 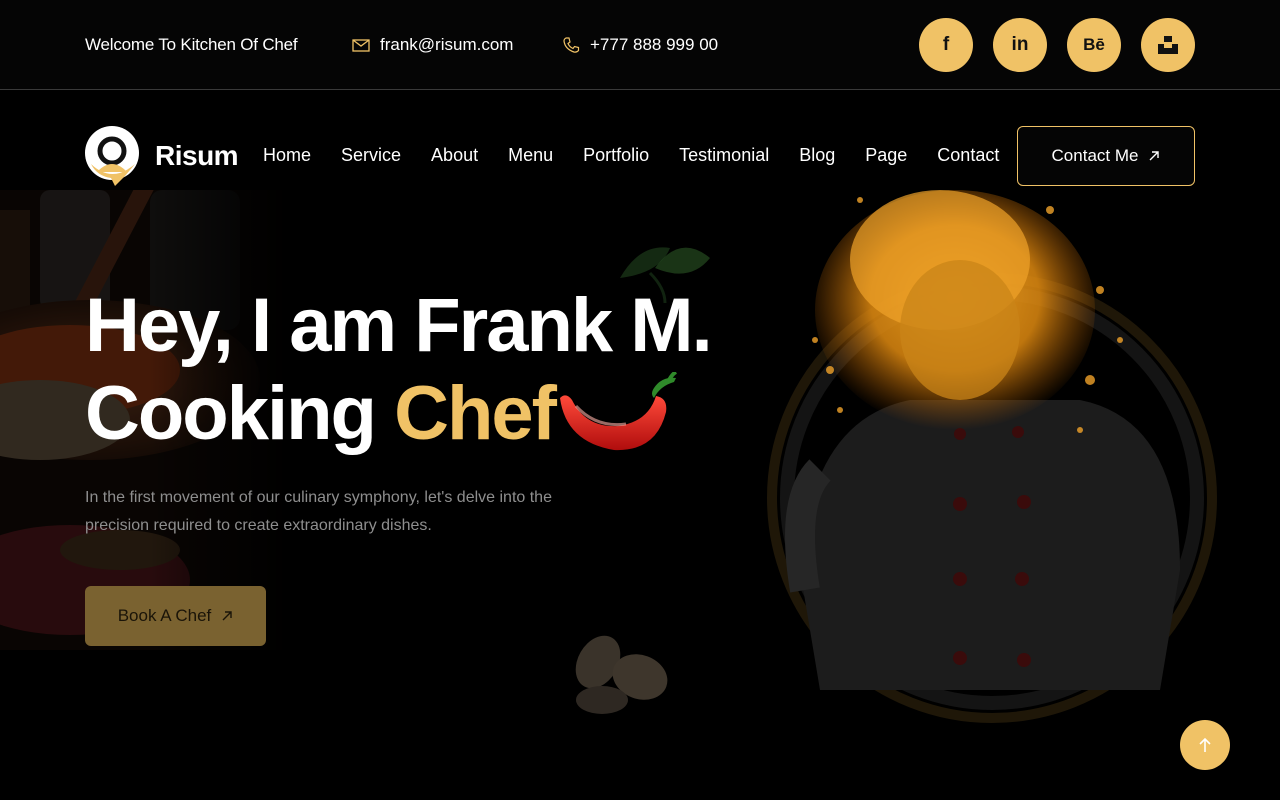 I want to click on facebook-icon: f, so click(x=946, y=45).